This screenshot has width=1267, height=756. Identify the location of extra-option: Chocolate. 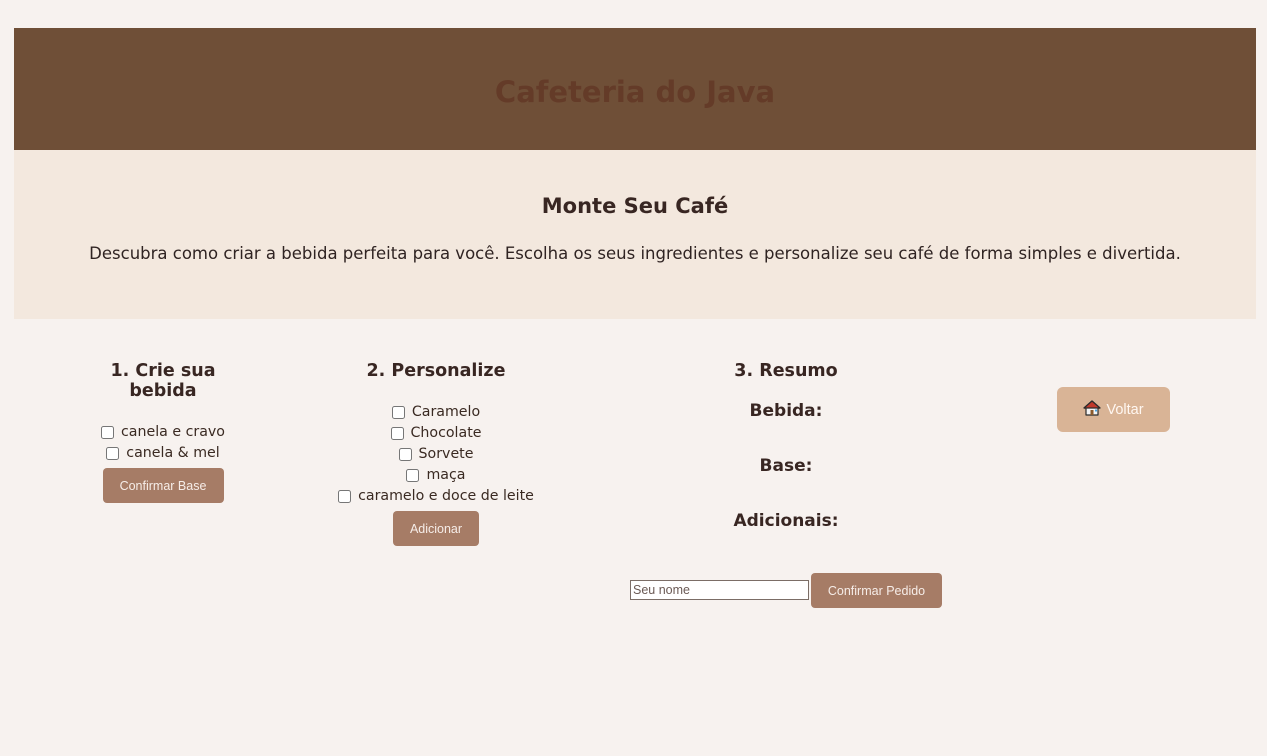
(436, 433).